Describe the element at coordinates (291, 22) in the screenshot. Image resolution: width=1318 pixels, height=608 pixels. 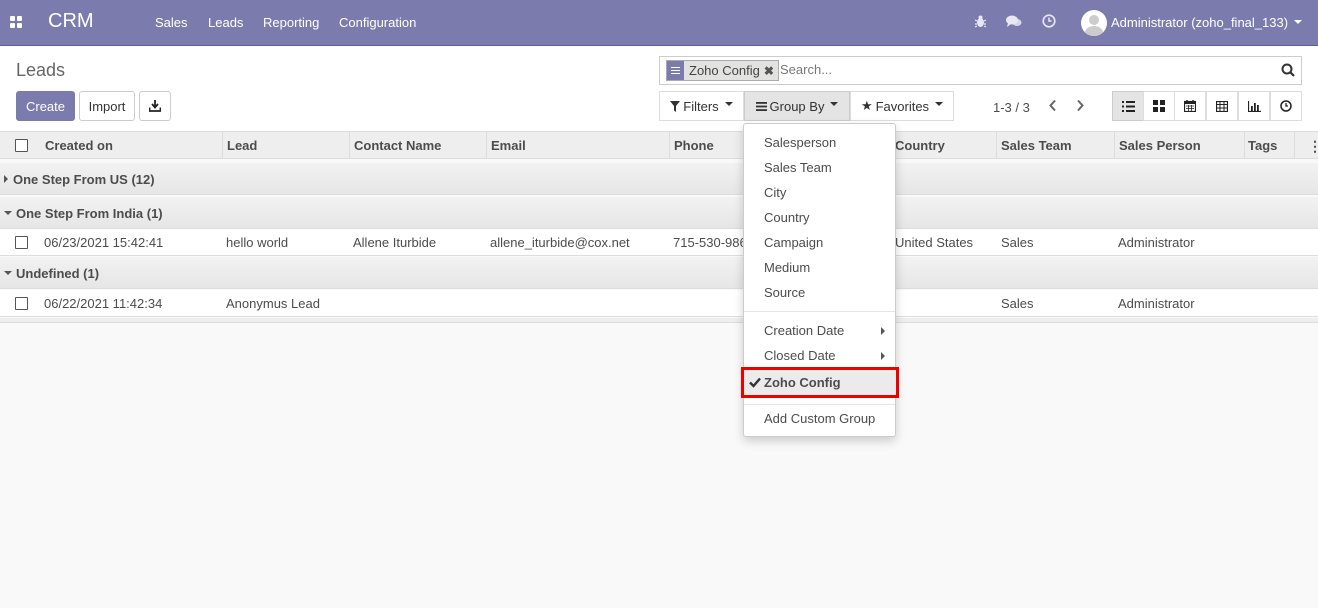
I see `menu-reporting: Reporting` at that location.